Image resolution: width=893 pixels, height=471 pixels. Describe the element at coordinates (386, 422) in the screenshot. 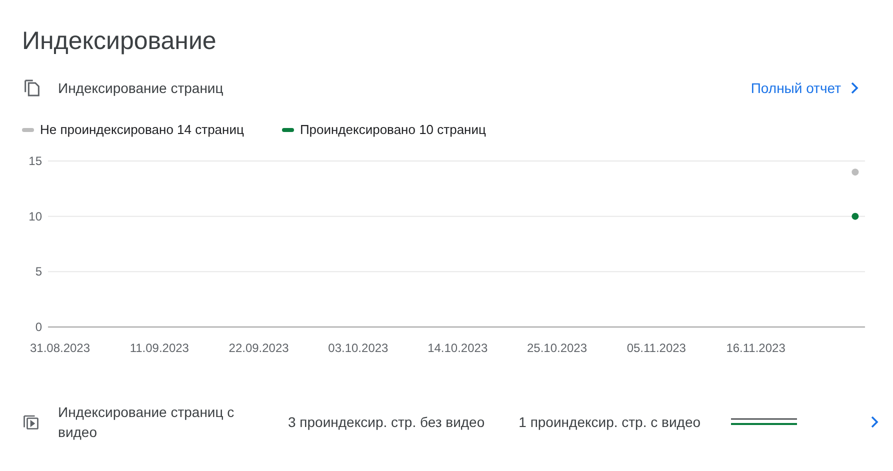

I see `stat-text: 3 проиндексир. стр. без видео` at that location.